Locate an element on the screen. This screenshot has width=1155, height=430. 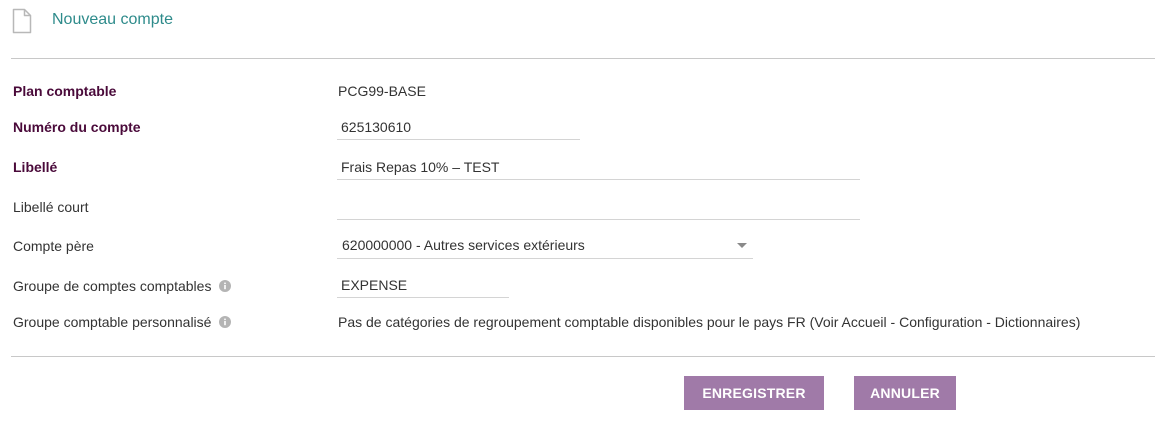
bottom-divider is located at coordinates (583, 356).